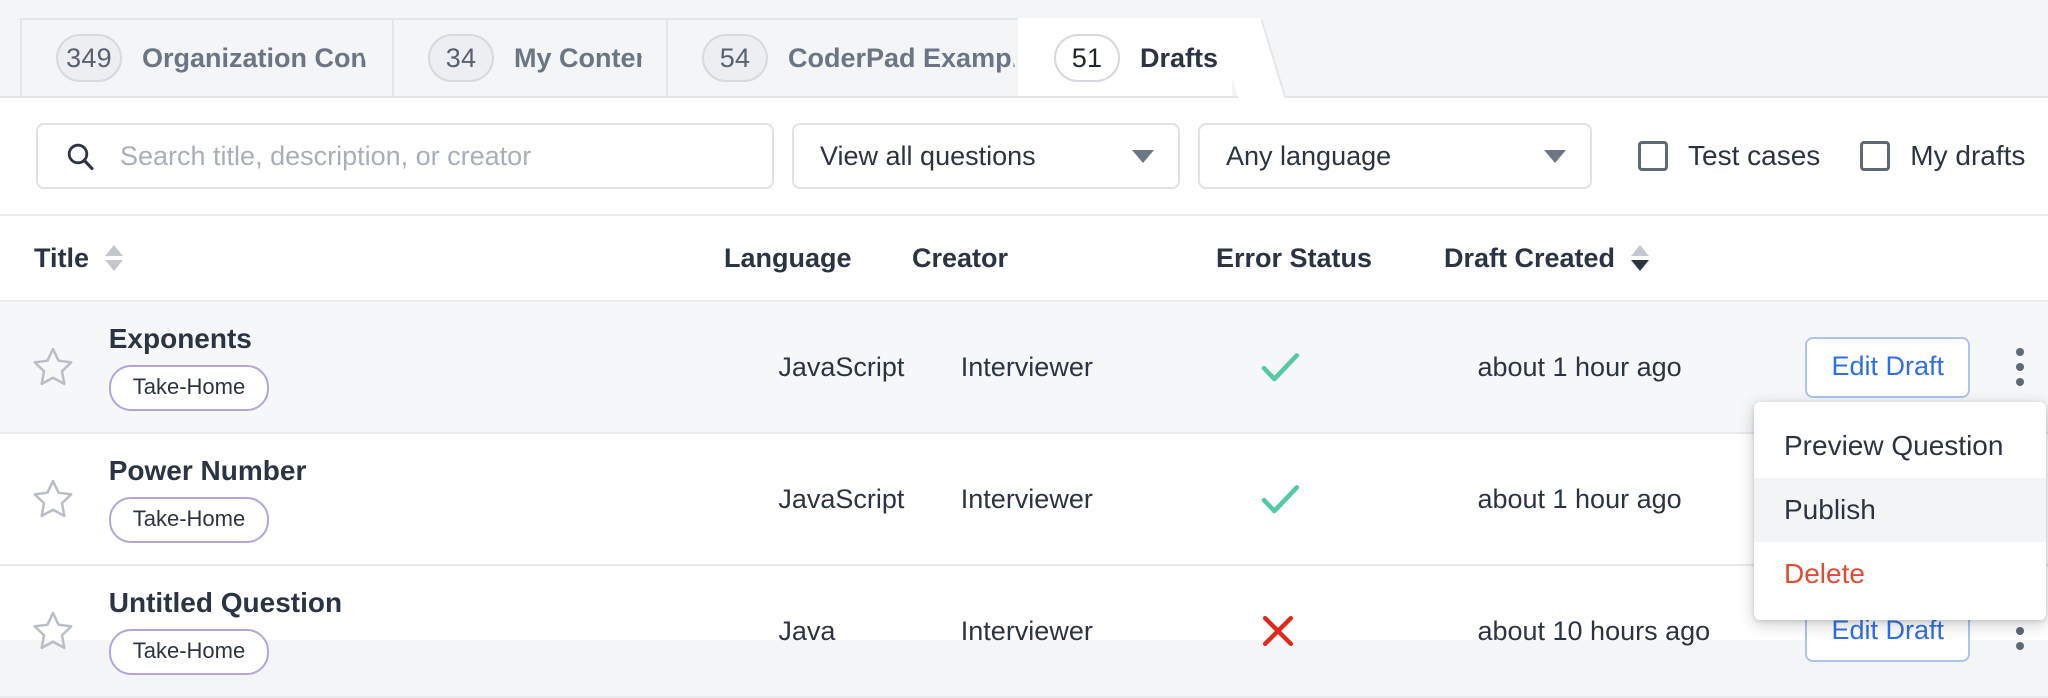 The height and width of the screenshot is (698, 2048). I want to click on draft-created-date: about 10 hours ago, so click(1594, 630).